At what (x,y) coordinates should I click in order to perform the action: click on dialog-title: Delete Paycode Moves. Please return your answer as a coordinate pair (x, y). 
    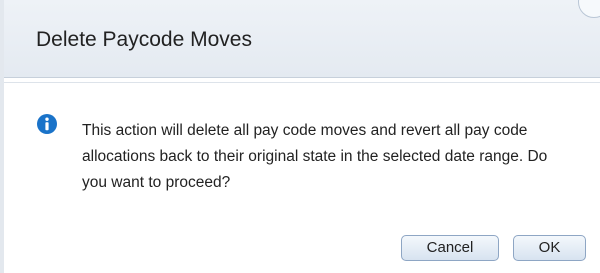
    Looking at the image, I should click on (144, 39).